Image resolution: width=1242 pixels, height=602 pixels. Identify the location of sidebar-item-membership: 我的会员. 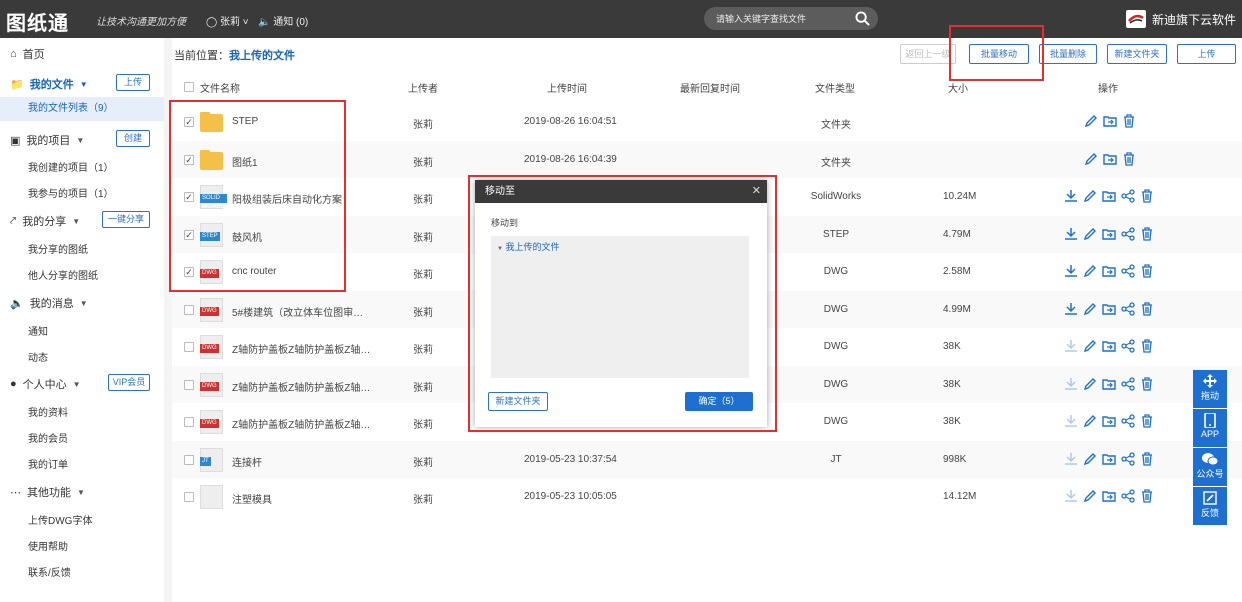
(48, 437).